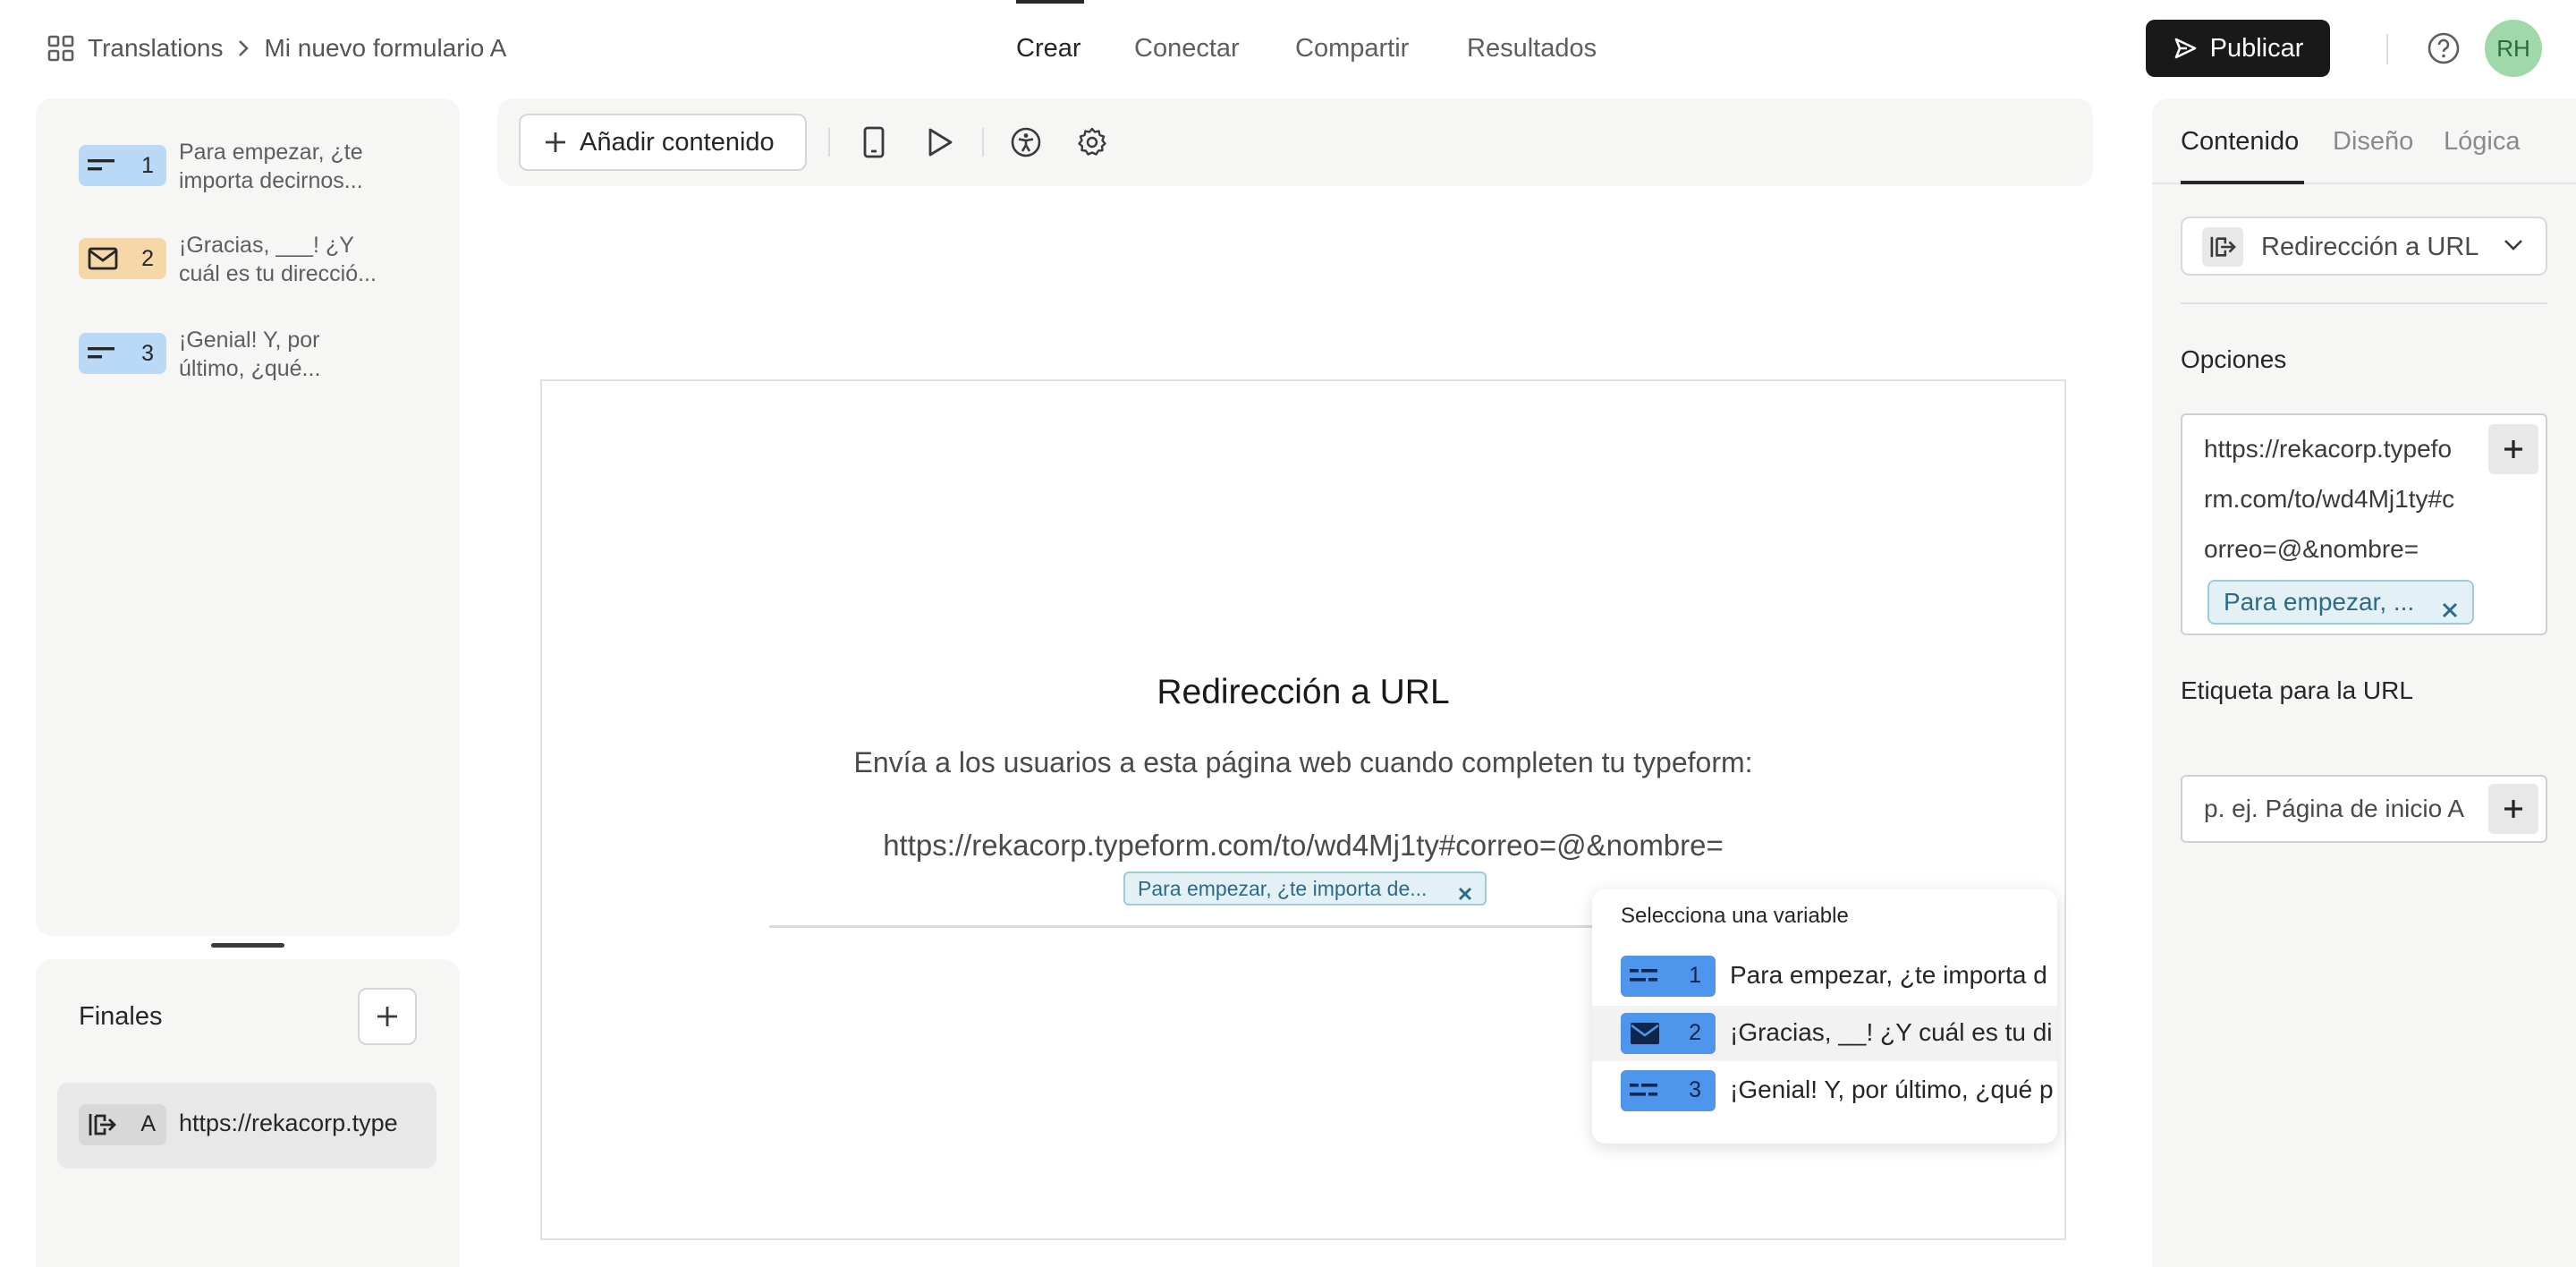 This screenshot has width=2576, height=1267. I want to click on question-list-panel, so click(248, 517).